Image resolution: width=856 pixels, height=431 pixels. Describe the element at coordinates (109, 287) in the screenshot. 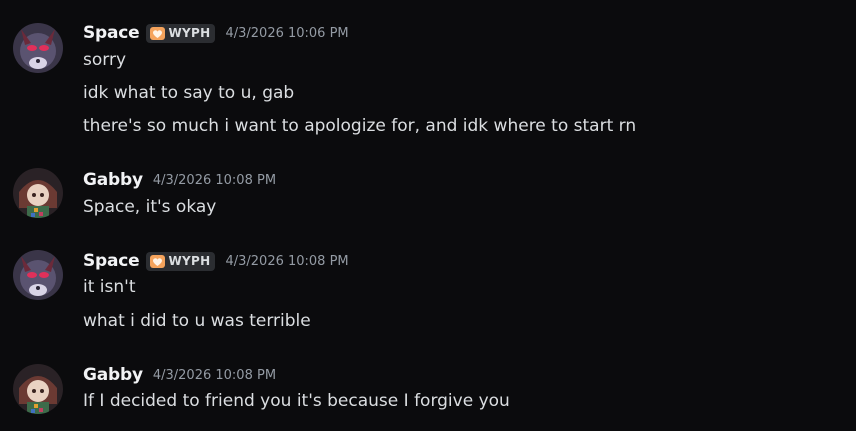

I see `message-text: it isn't` at that location.